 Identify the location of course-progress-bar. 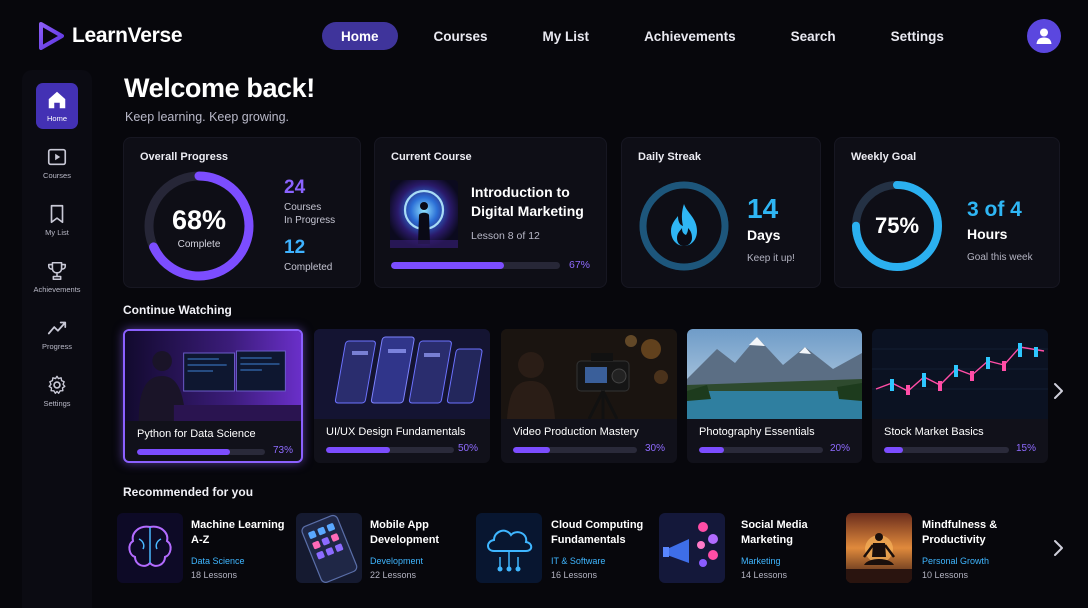
(475, 265).